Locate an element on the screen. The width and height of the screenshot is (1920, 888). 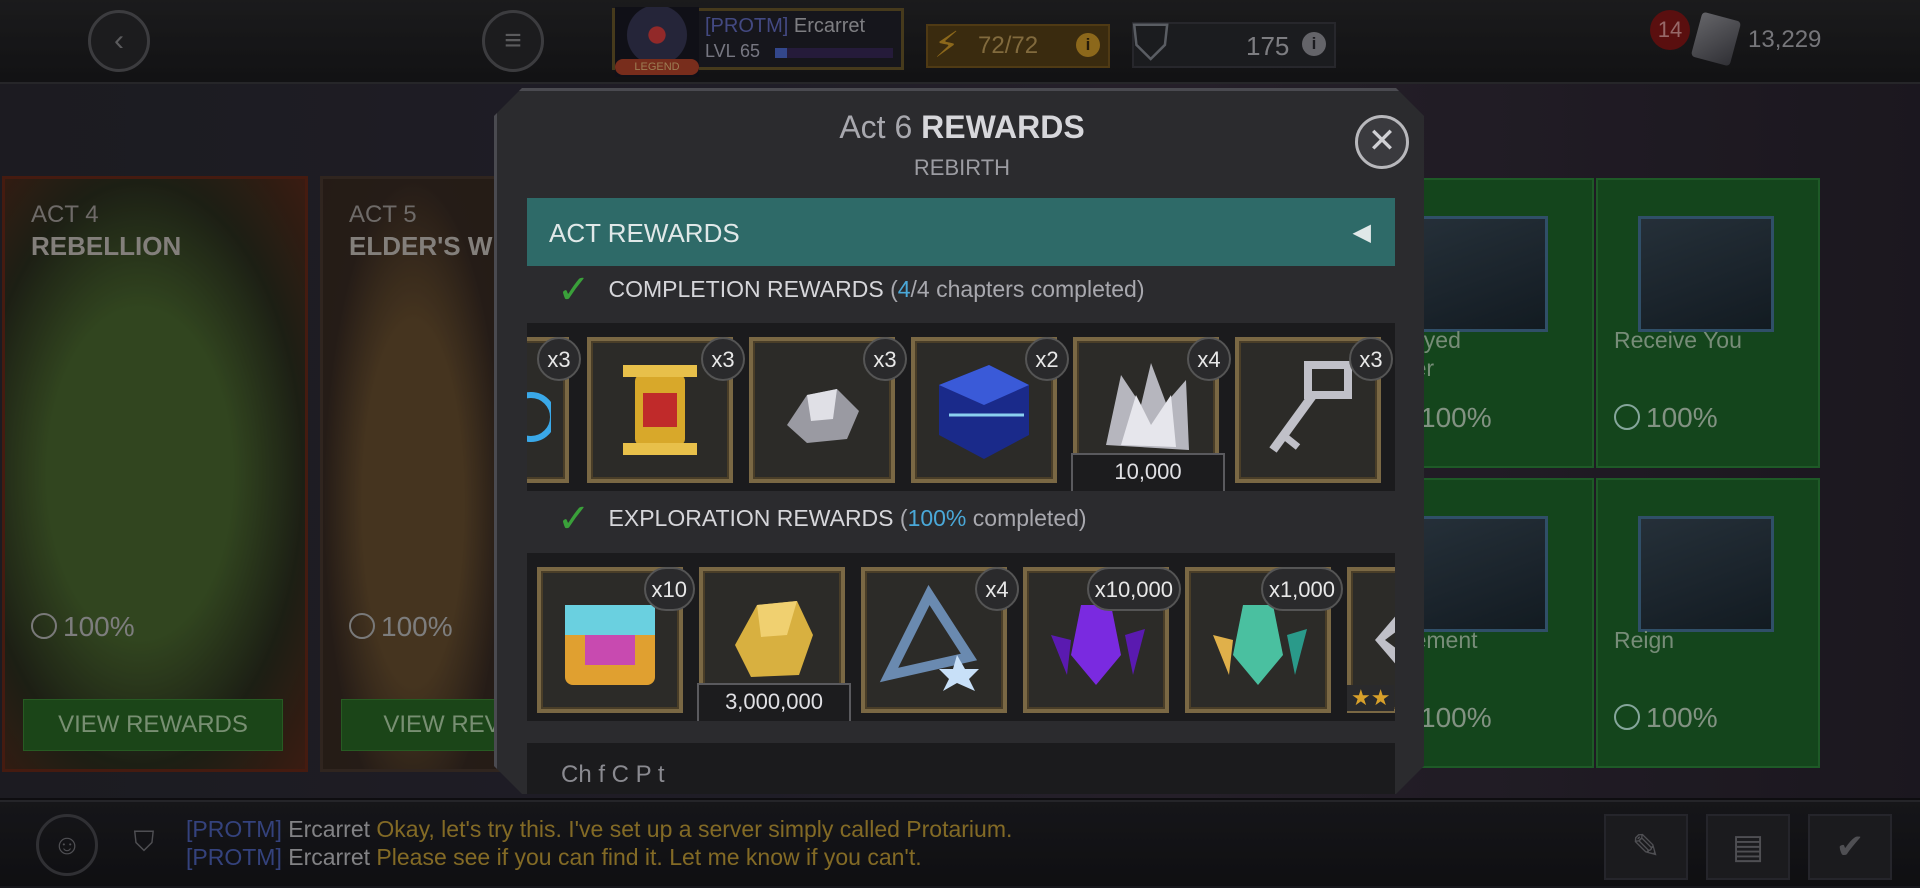
close-icon: ✕ is located at coordinates (1382, 141).